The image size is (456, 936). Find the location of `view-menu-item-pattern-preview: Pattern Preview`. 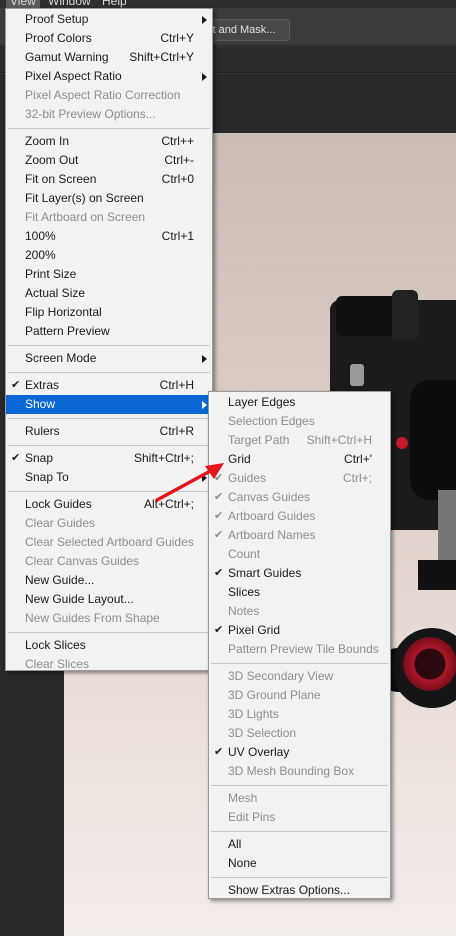

view-menu-item-pattern-preview: Pattern Preview is located at coordinates (109, 331).